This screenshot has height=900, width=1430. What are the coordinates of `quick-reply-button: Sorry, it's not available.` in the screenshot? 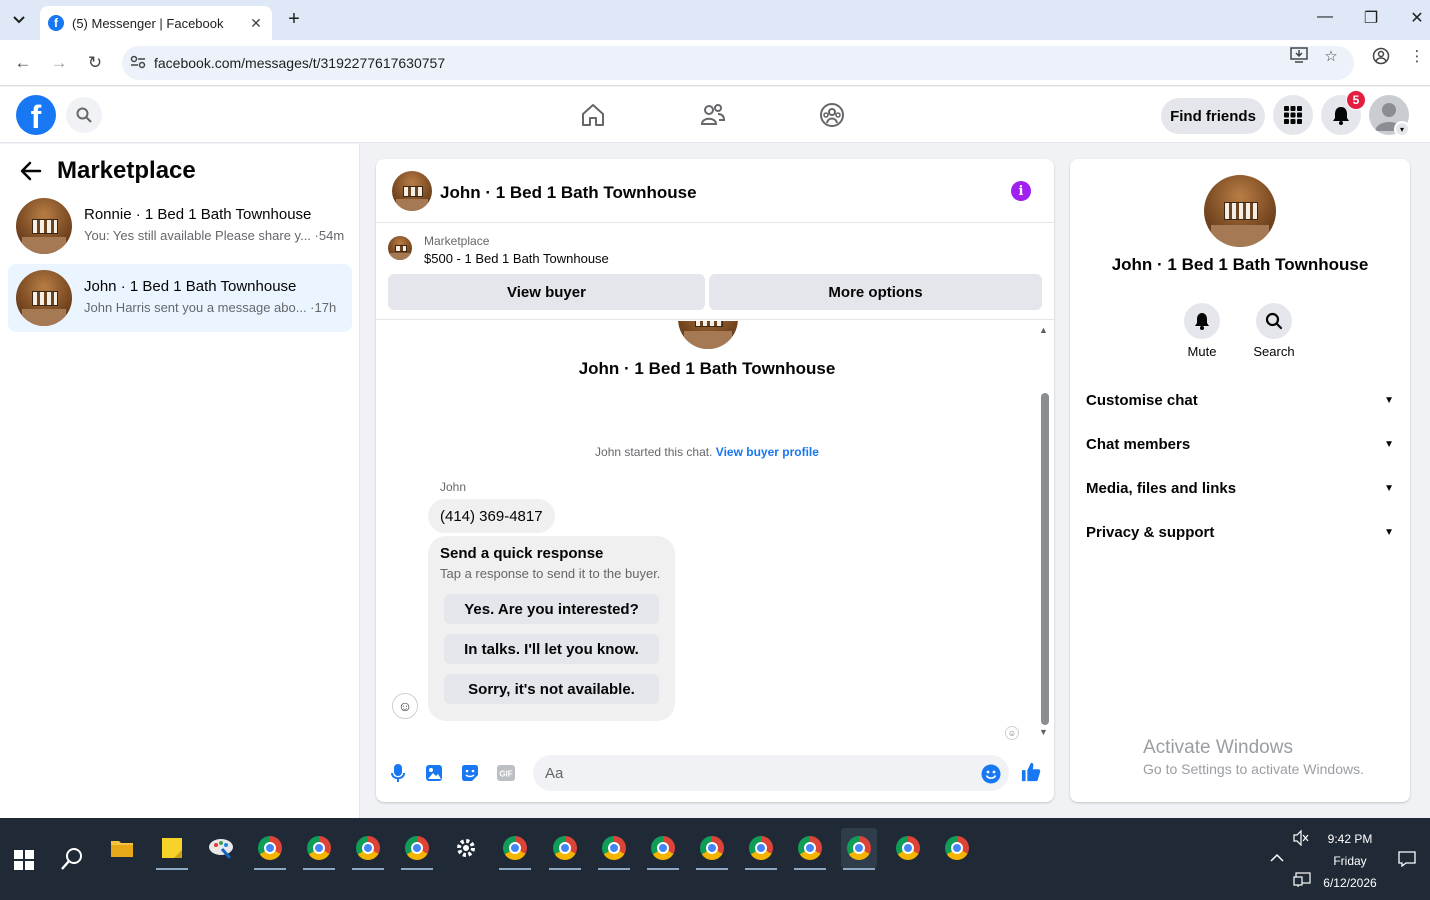 It's located at (551, 689).